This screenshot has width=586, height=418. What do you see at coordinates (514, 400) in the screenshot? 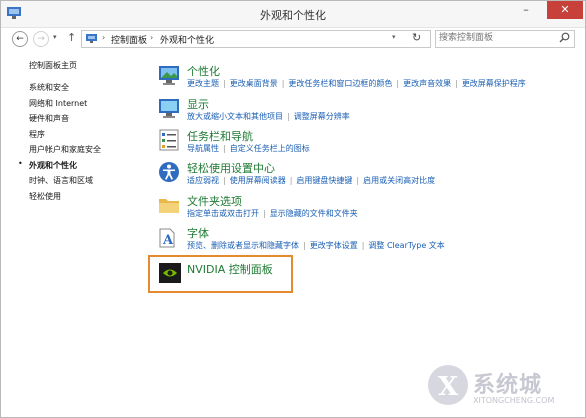
I see `watermark-url: XITONGCHENG.COM` at bounding box center [514, 400].